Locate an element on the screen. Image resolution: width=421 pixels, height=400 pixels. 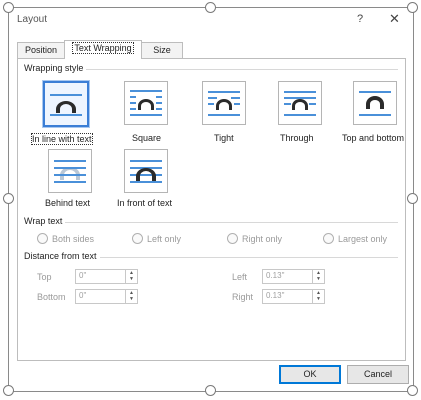
wrap-tight-icon is located at coordinates (224, 103).